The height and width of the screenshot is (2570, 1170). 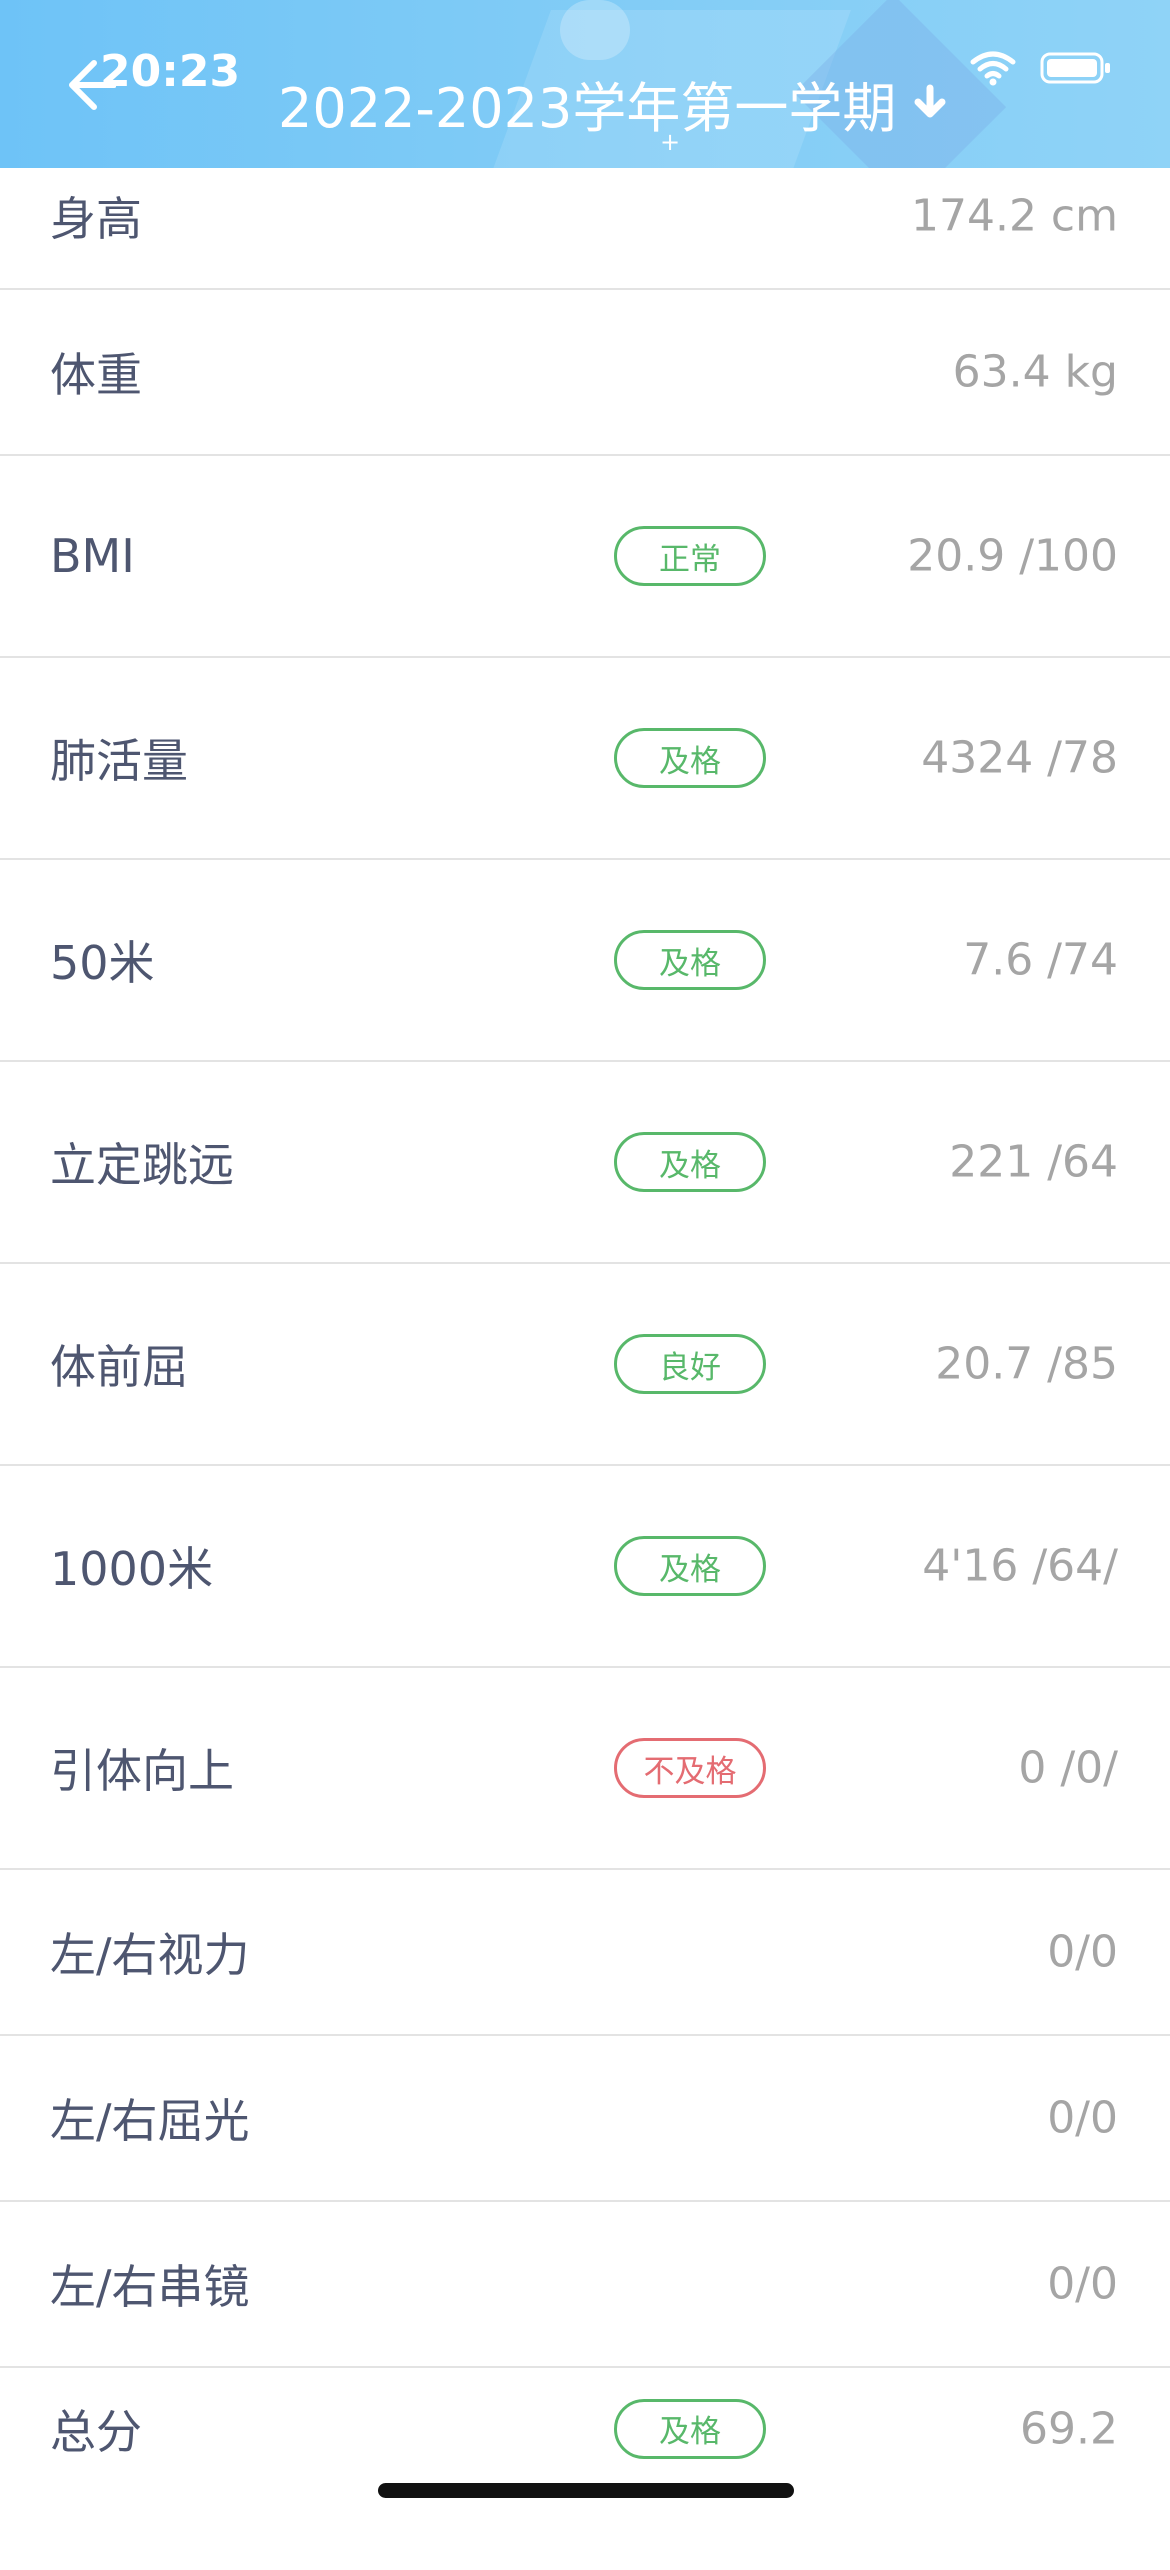 What do you see at coordinates (1012, 556) in the screenshot?
I see `row-value: 20.9 /100` at bounding box center [1012, 556].